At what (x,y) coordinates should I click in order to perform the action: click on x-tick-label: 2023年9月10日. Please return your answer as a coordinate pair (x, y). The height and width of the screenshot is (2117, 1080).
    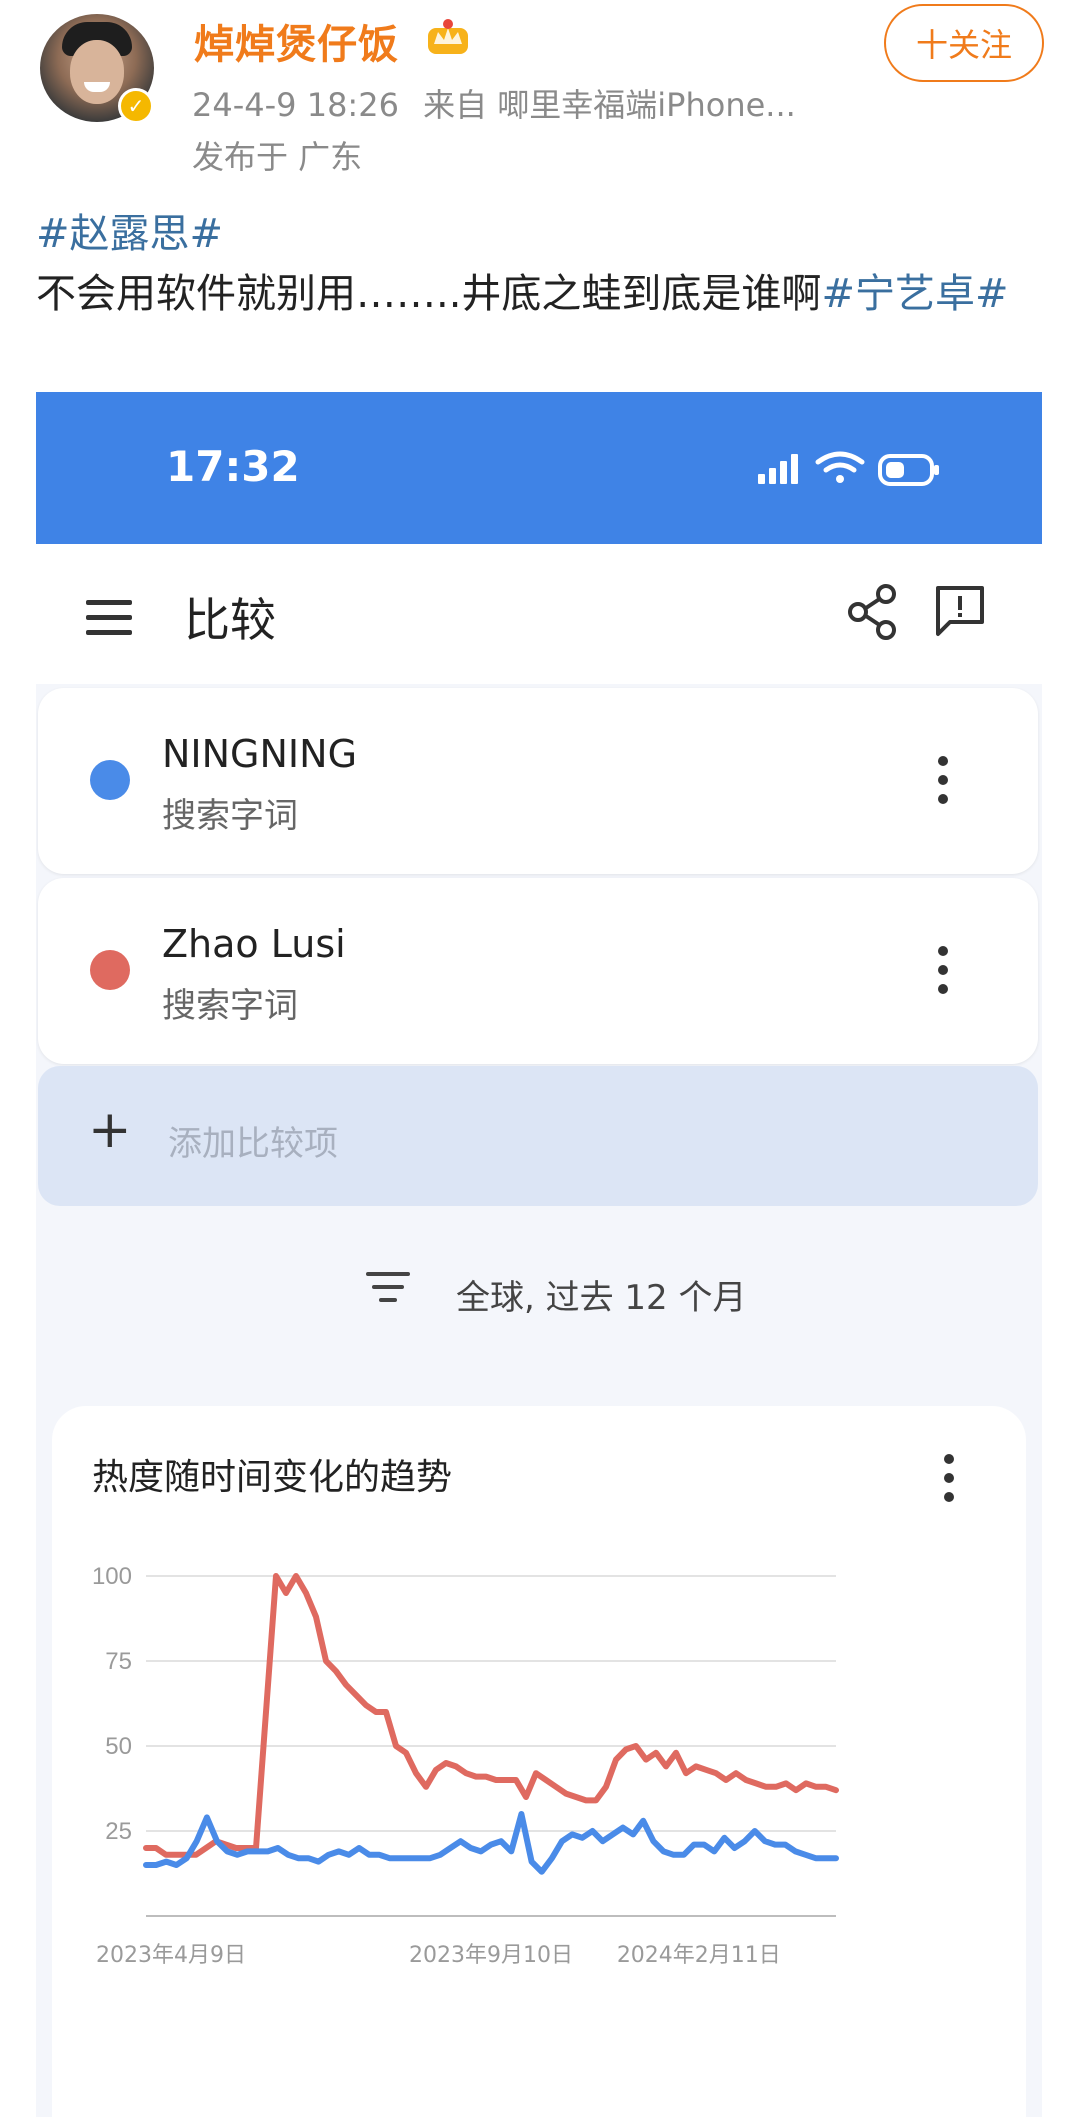
    Looking at the image, I should click on (491, 1955).